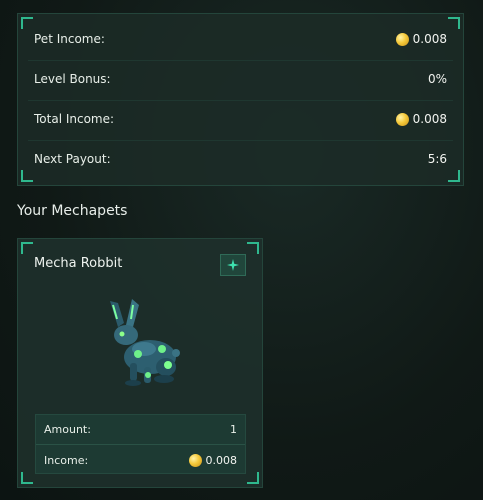 This screenshot has width=483, height=500. I want to click on income-row: Income: 0.008, so click(140, 460).